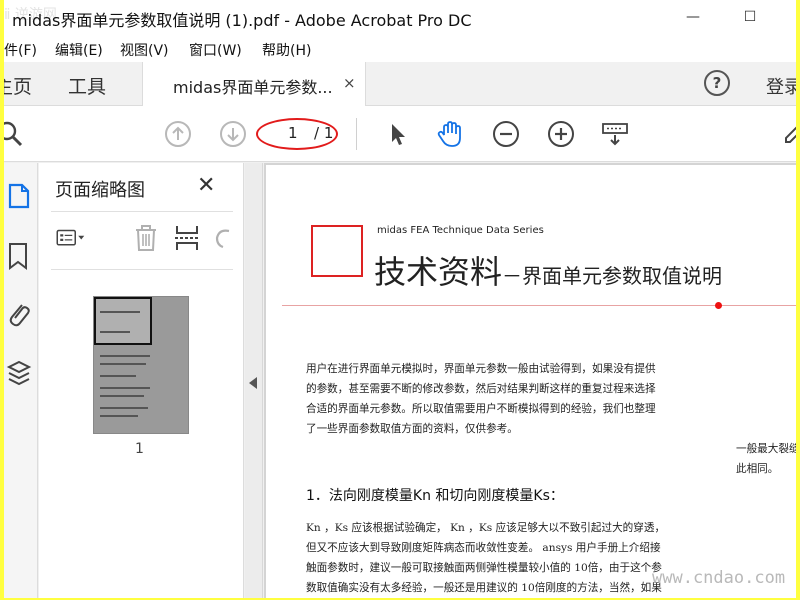  Describe the element at coordinates (719, 578) in the screenshot. I see `watermark-right: www.cndao.com` at that location.